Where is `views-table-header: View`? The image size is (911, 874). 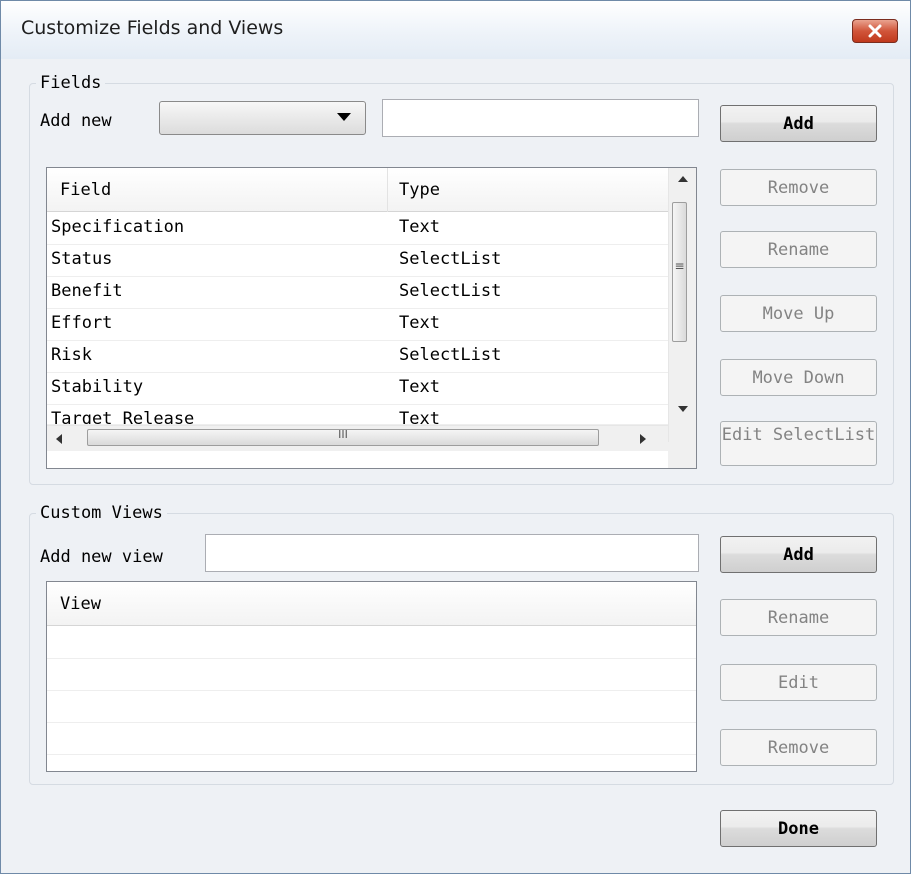 views-table-header: View is located at coordinates (371, 604).